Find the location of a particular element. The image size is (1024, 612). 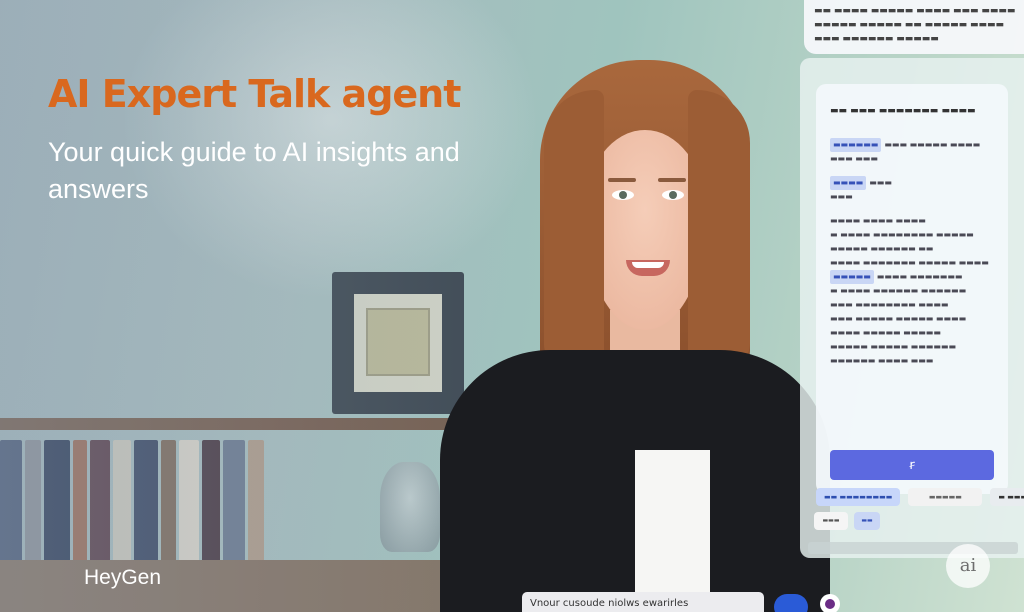

small-option-button: ▬▬ is located at coordinates (867, 521).